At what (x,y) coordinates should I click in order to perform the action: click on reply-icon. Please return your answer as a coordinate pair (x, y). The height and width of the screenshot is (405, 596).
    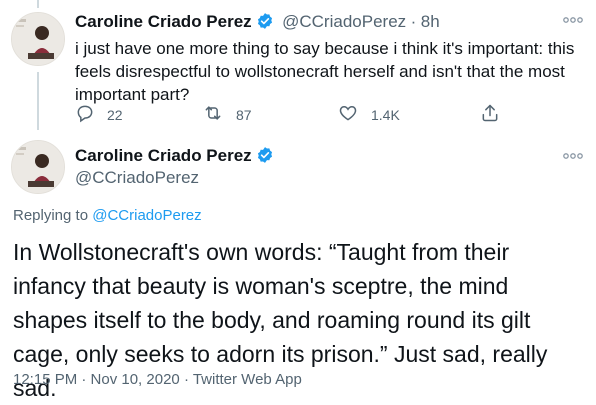
    Looking at the image, I should click on (85, 114).